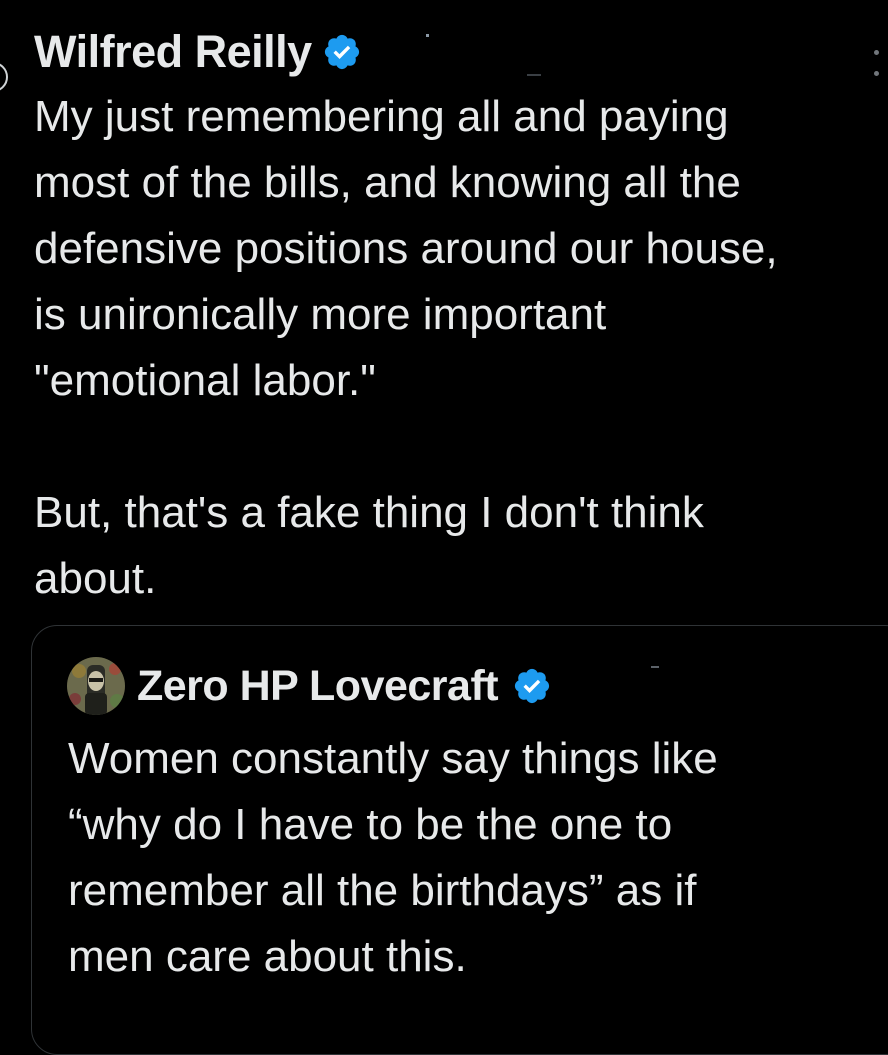  Describe the element at coordinates (534, 75) in the screenshot. I see `header-divider` at that location.